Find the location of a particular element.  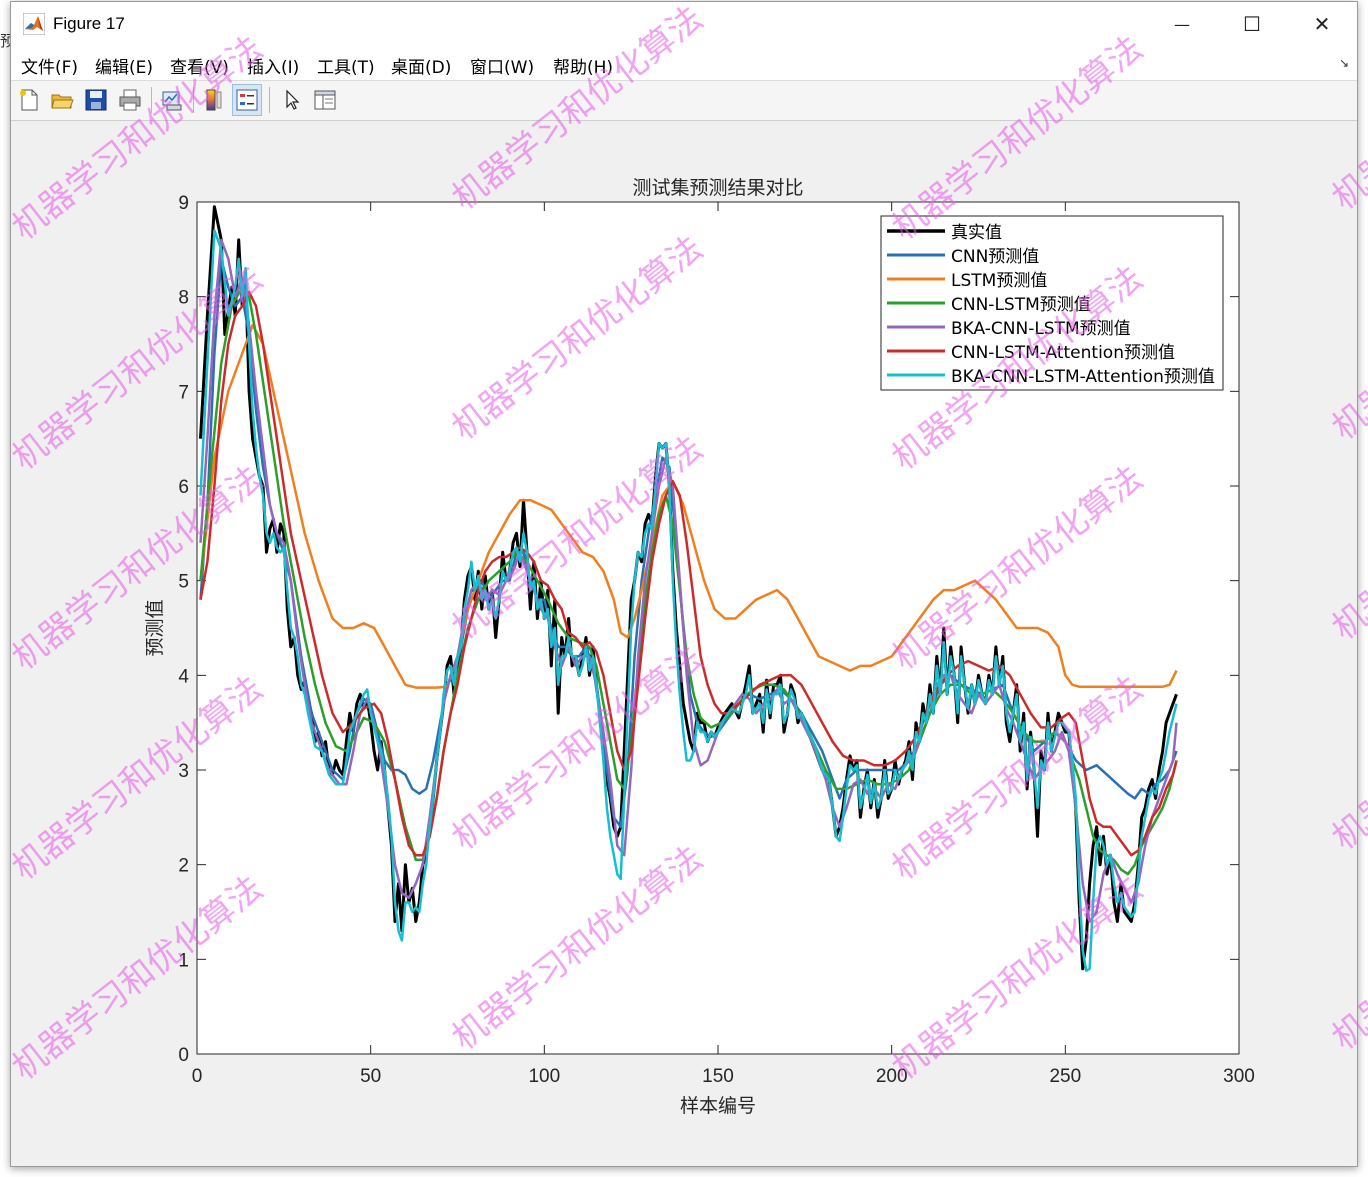

link-plot-icon is located at coordinates (172, 101).